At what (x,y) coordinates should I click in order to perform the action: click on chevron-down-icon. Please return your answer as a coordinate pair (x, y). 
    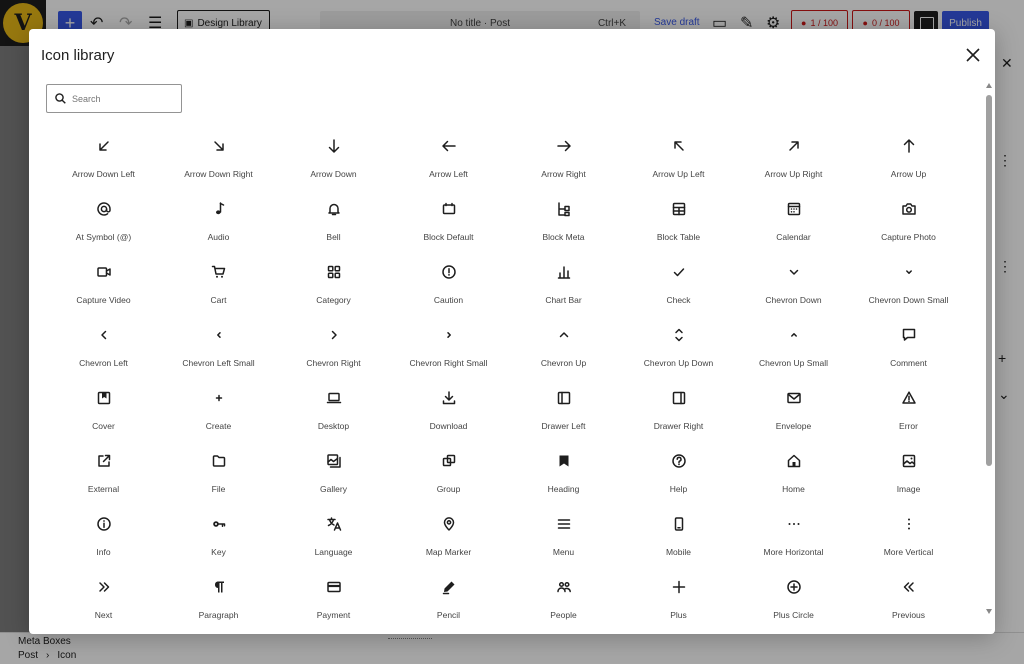
    Looking at the image, I should click on (794, 272).